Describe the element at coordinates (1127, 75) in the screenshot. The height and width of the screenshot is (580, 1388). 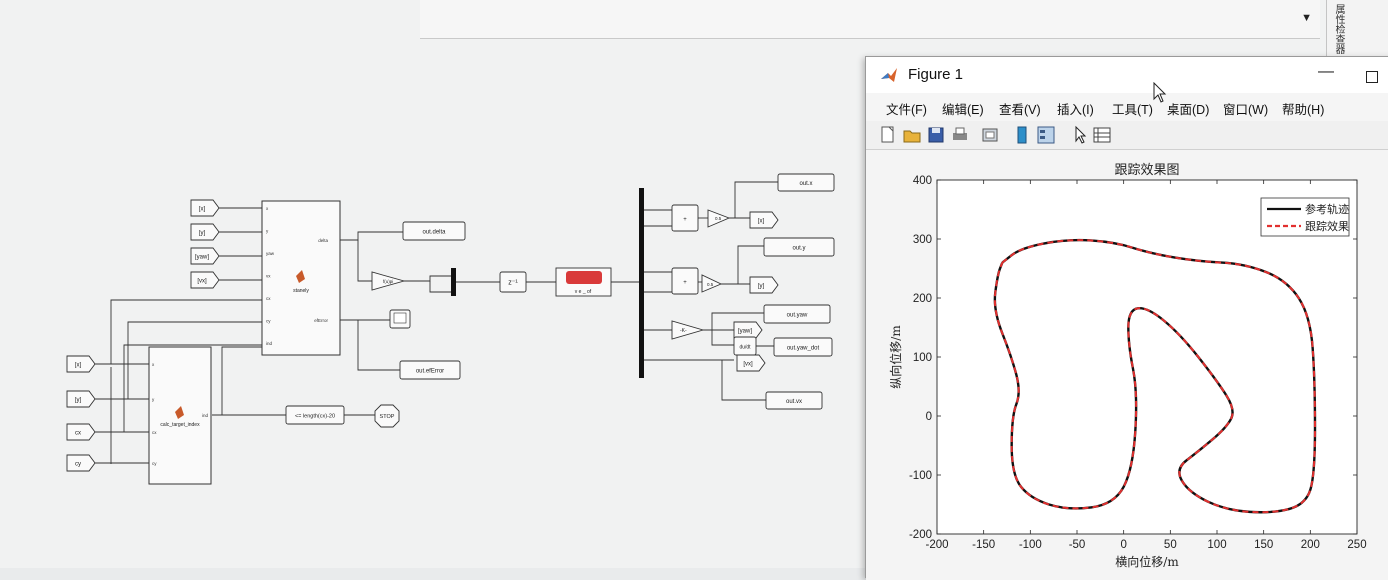
I see `figure-title-bar: Figure 1 —` at that location.